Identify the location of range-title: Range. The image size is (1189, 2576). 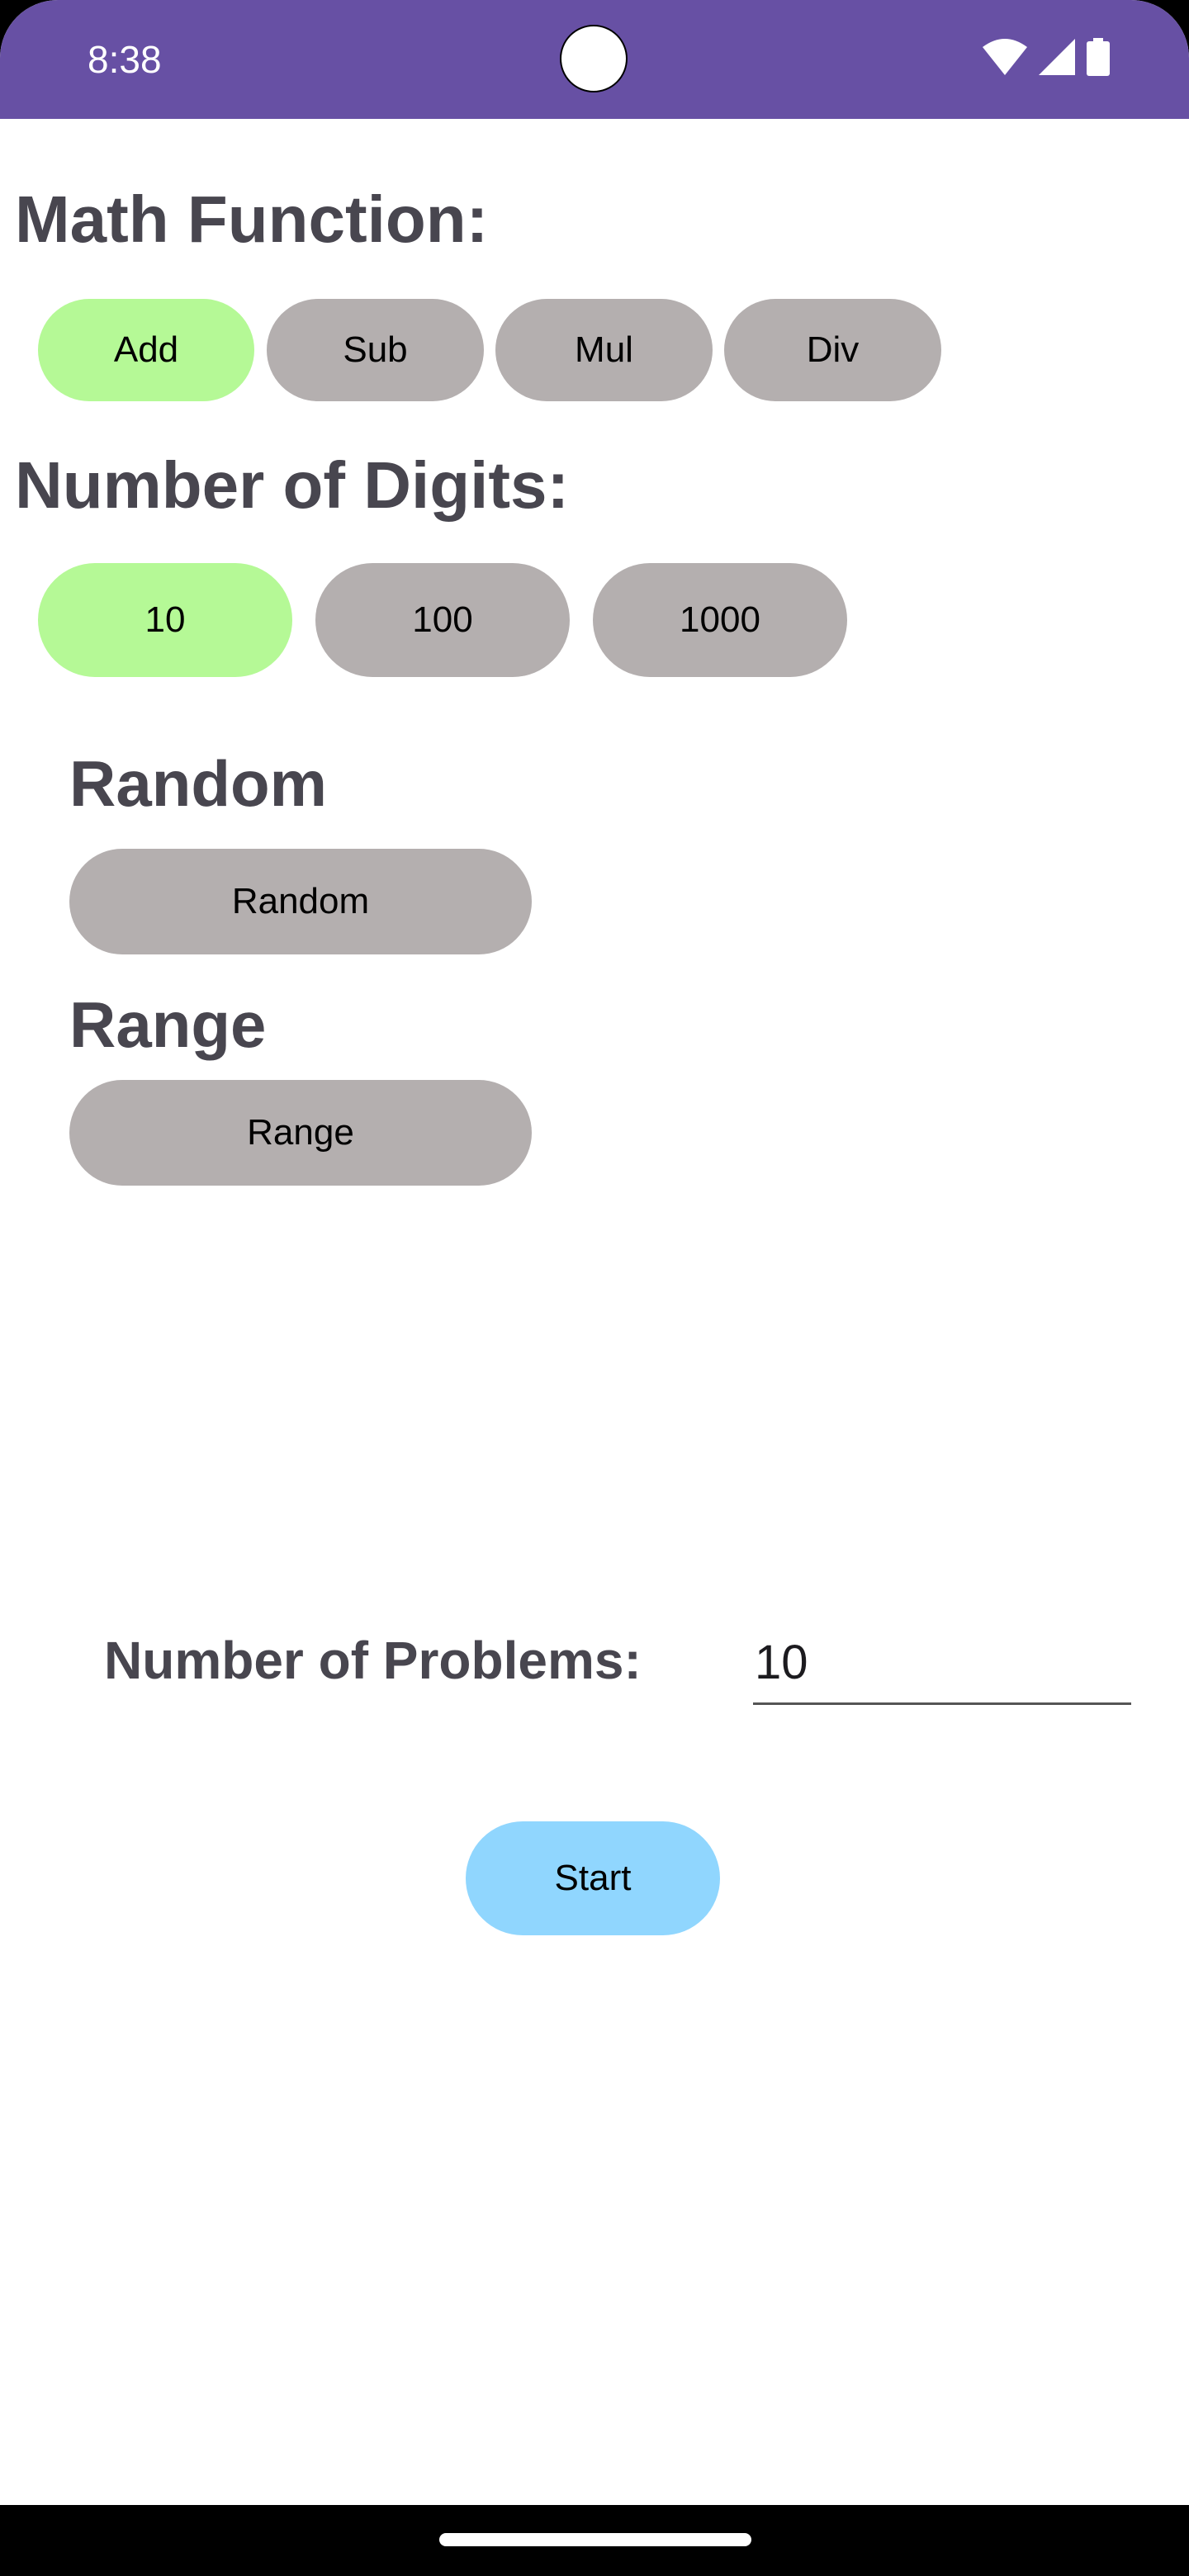
(168, 1024).